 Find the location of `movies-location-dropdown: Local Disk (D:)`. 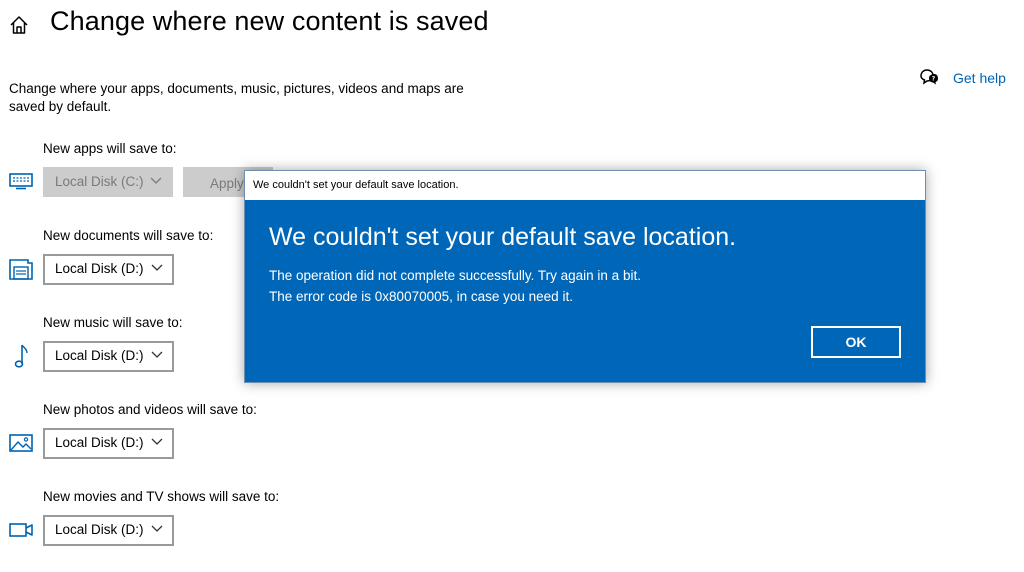

movies-location-dropdown: Local Disk (D:) is located at coordinates (108, 530).